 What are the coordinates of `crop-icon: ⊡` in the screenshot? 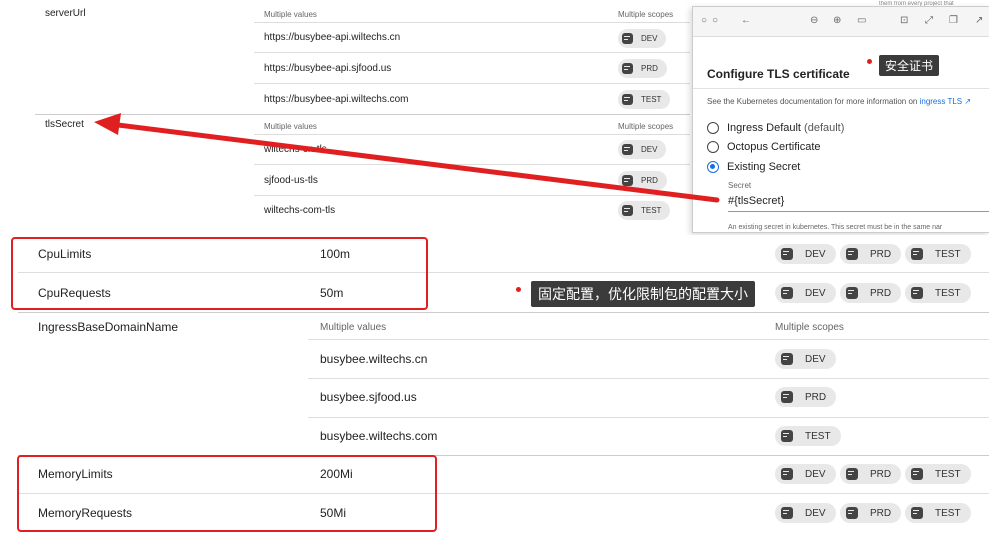 It's located at (904, 20).